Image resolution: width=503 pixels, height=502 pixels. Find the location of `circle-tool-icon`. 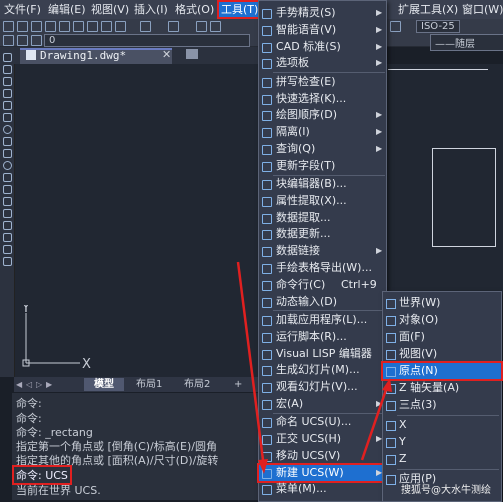

circle-tool-icon is located at coordinates (7, 129).